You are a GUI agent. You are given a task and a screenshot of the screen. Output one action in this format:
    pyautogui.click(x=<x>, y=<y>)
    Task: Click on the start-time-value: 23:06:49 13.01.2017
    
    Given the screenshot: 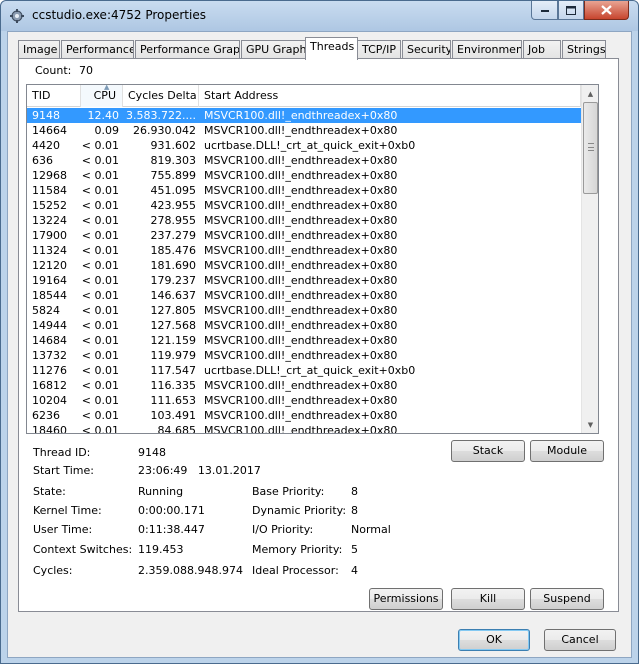 What is the action you would take?
    pyautogui.click(x=199, y=470)
    